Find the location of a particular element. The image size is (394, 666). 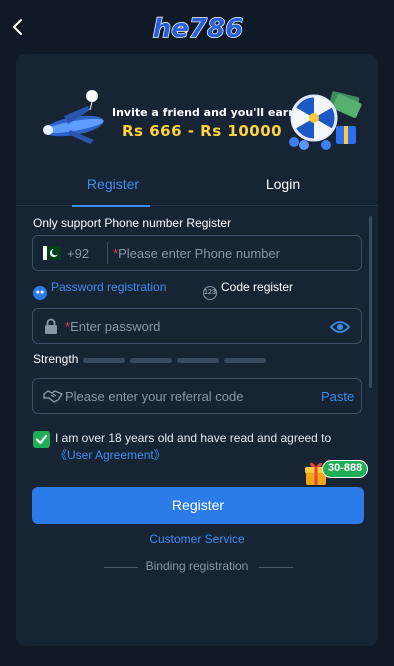

active-tab-indicator is located at coordinates (111, 206).